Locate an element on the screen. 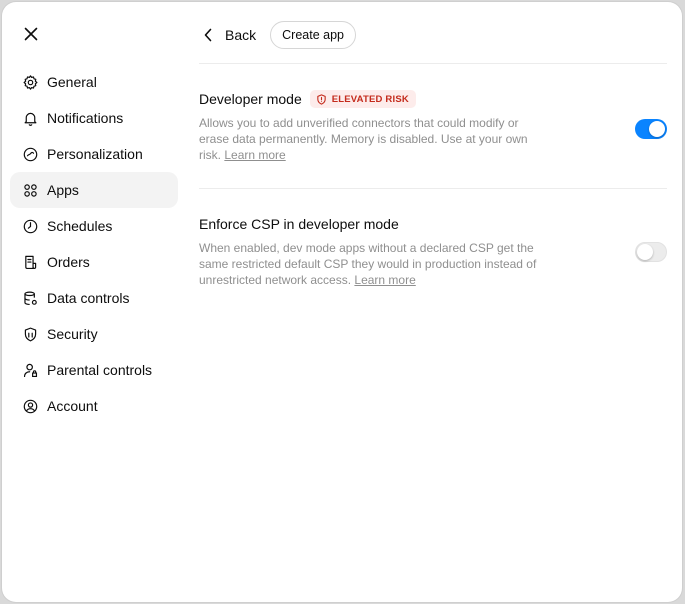 The image size is (685, 604). sidebar-item-label: Schedules is located at coordinates (80, 226).